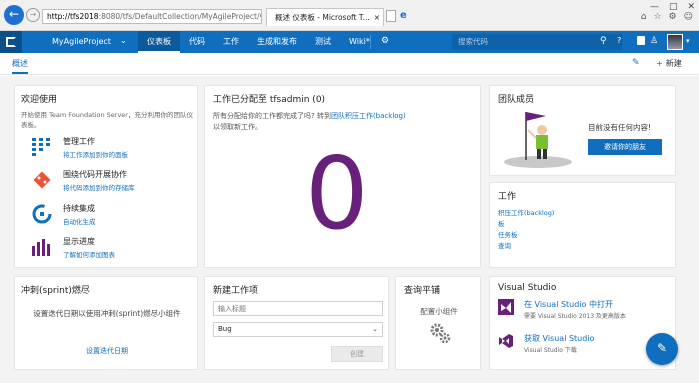 This screenshot has height=383, width=699. I want to click on code-search-input: 搜索代码, so click(537, 42).